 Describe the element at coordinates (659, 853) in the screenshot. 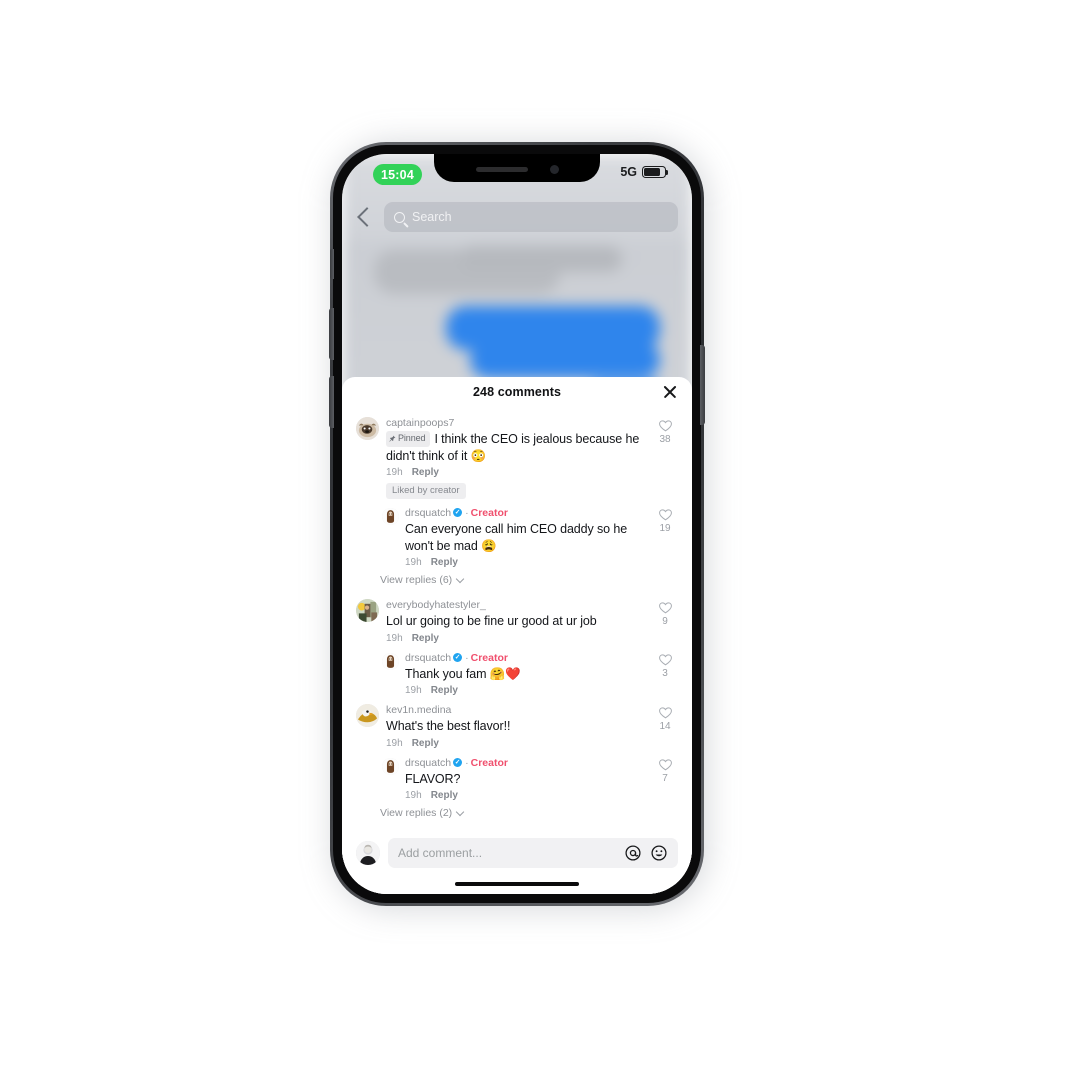

I see `emoji-smiley-icon` at that location.